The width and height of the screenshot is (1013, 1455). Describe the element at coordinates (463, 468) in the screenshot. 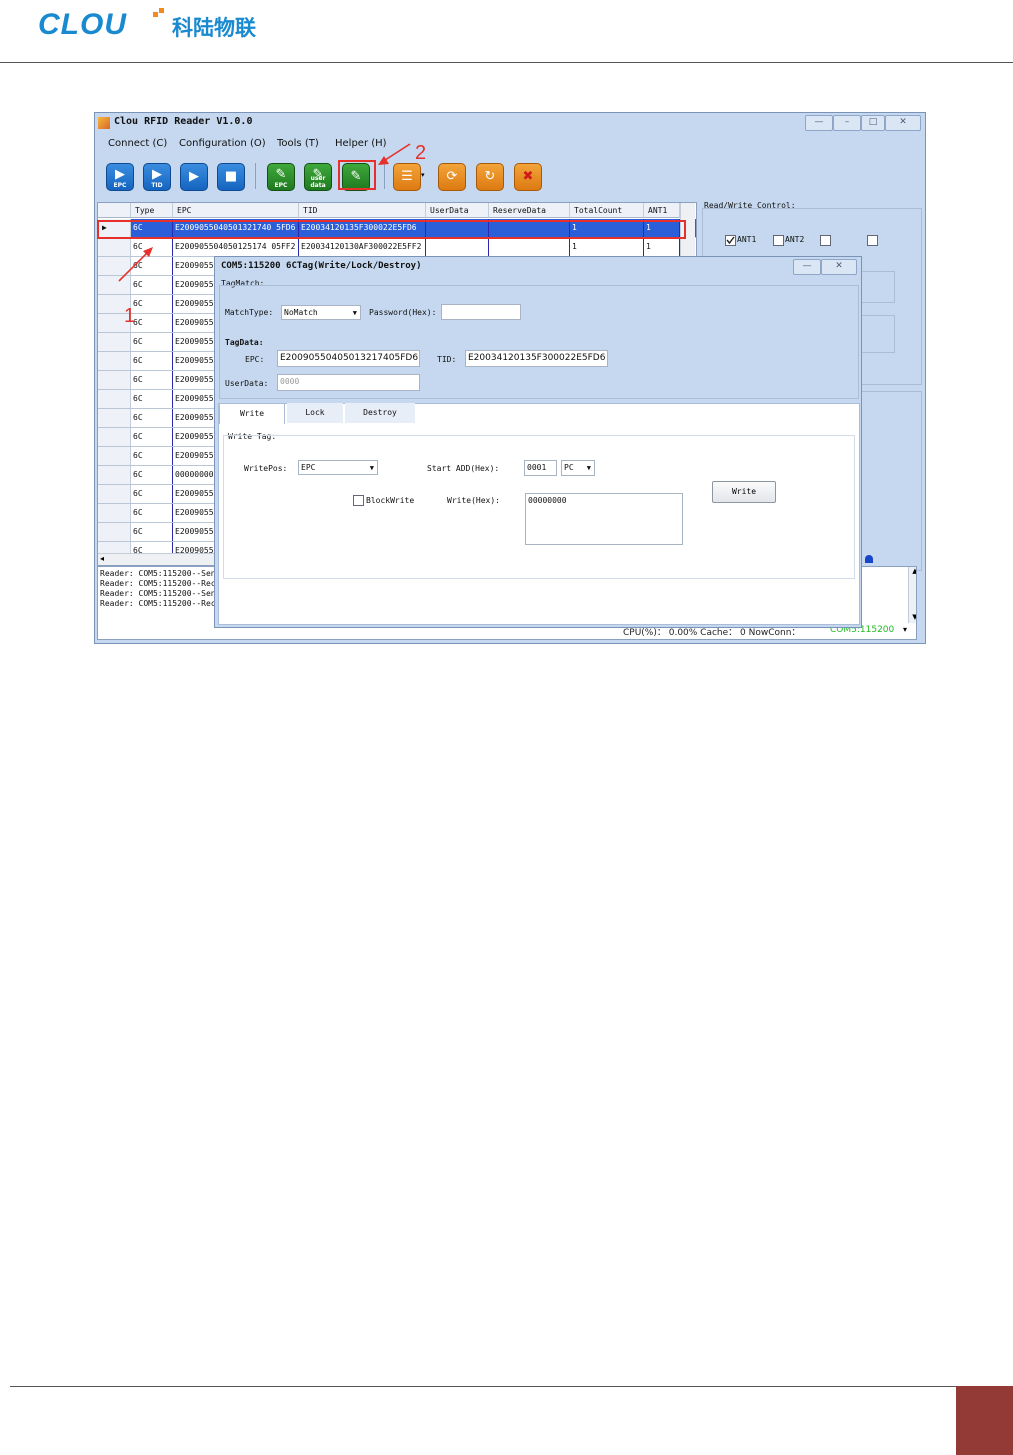

I see `startadd-label: Start ADD(Hex):` at that location.